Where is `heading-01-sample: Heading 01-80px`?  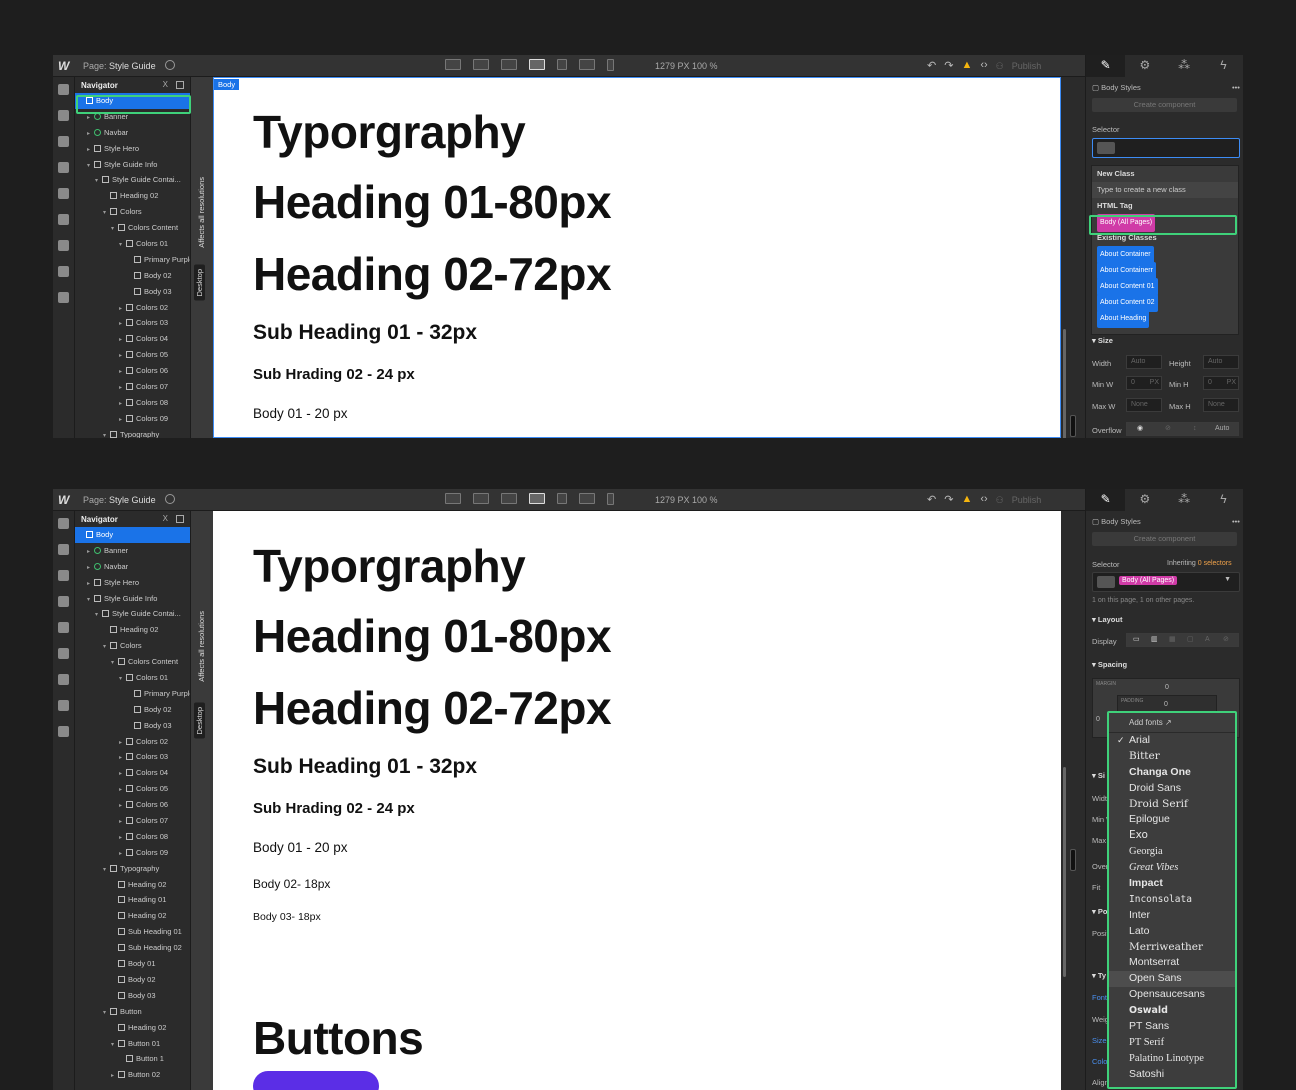
heading-01-sample: Heading 01-80px is located at coordinates (432, 202).